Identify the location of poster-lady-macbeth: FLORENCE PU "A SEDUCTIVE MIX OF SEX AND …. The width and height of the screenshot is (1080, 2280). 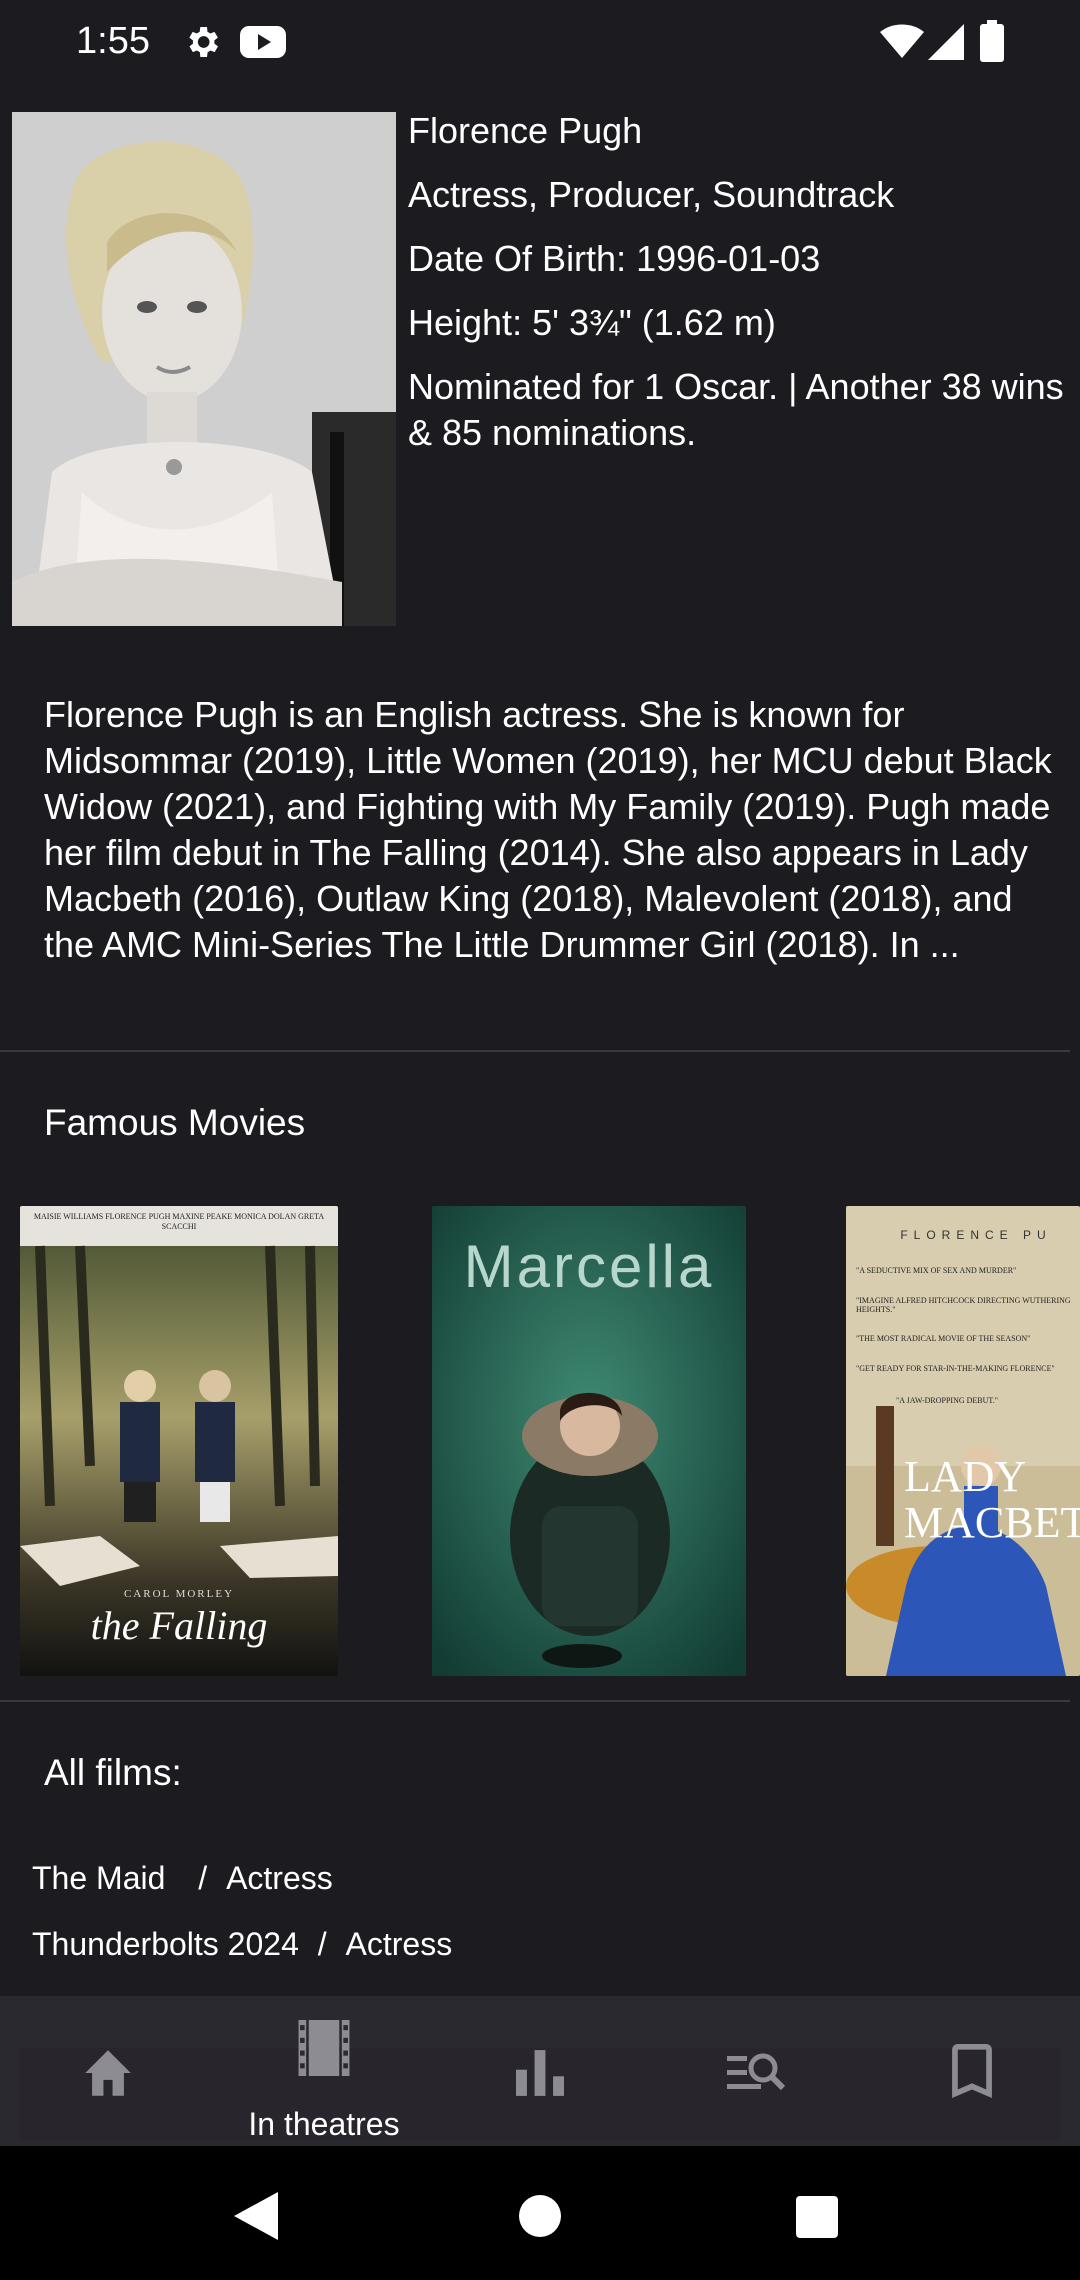
(963, 1441).